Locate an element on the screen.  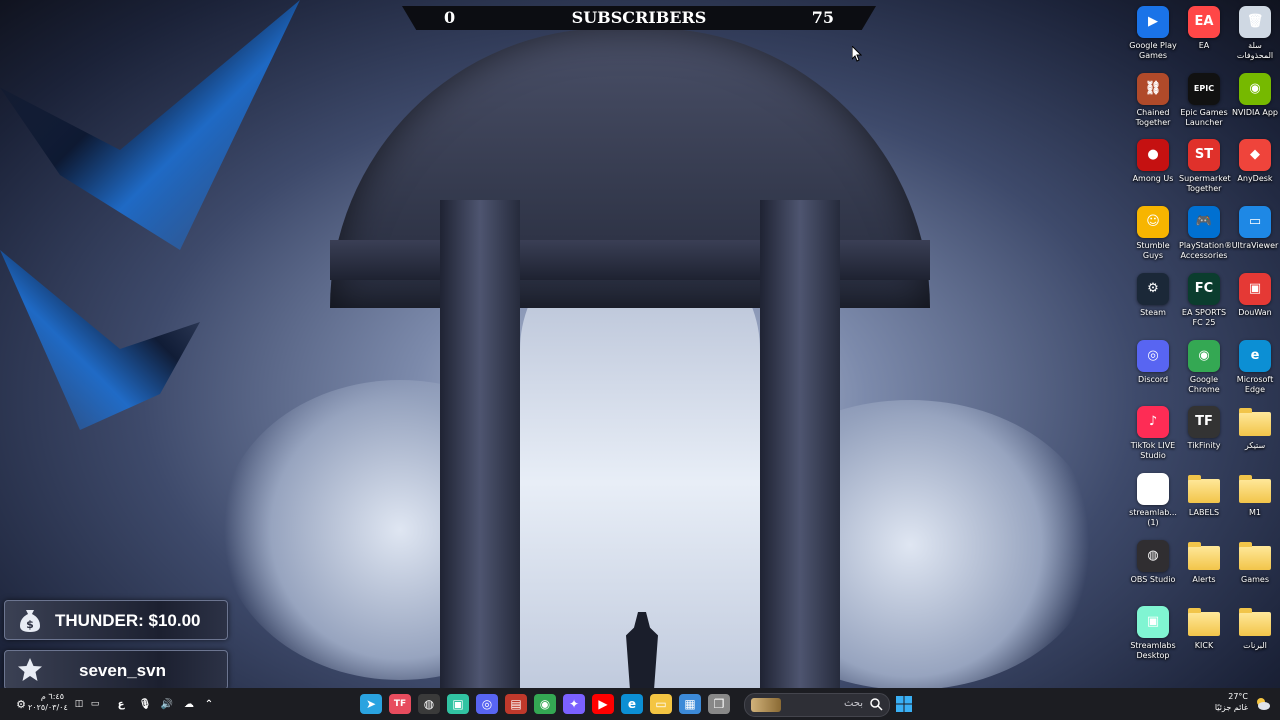
desktop-icon-label: Games is located at coordinates (1255, 579).